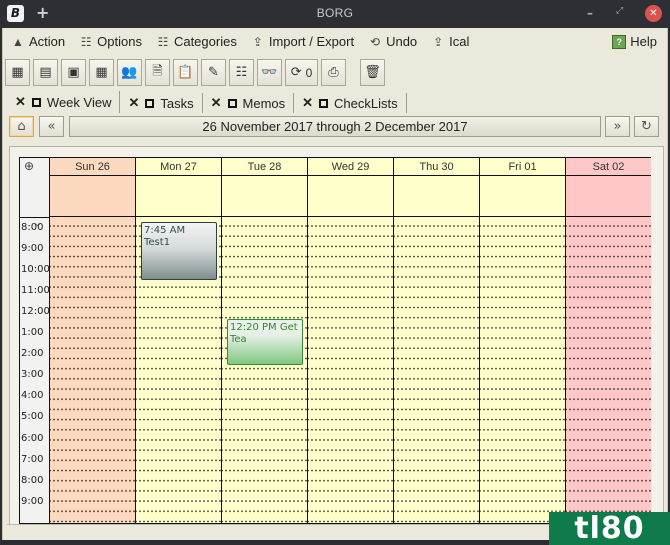 This screenshot has width=670, height=545. Describe the element at coordinates (350, 167) in the screenshot. I see `day-header: Wed 29` at that location.